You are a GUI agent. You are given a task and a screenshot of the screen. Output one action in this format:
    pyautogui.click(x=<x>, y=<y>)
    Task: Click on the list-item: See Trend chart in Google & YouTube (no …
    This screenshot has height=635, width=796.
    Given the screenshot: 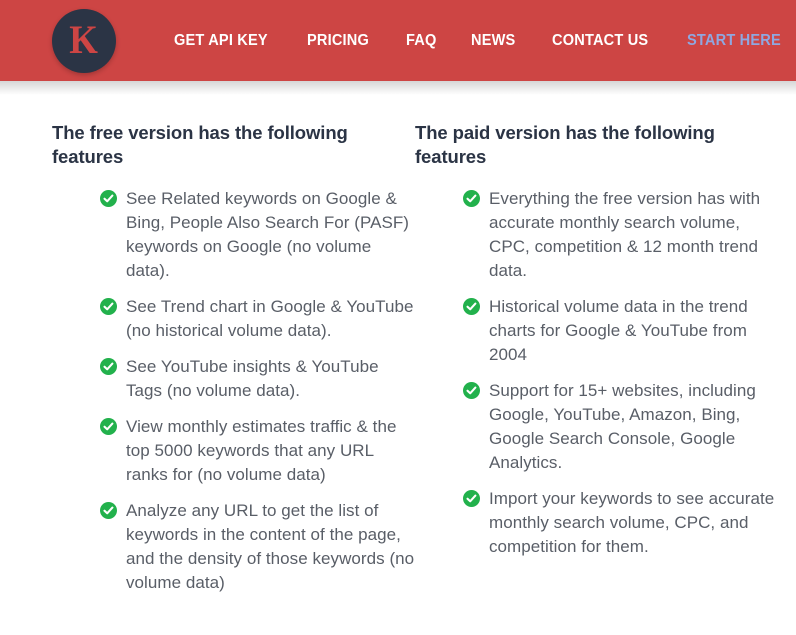 What is the action you would take?
    pyautogui.click(x=257, y=319)
    